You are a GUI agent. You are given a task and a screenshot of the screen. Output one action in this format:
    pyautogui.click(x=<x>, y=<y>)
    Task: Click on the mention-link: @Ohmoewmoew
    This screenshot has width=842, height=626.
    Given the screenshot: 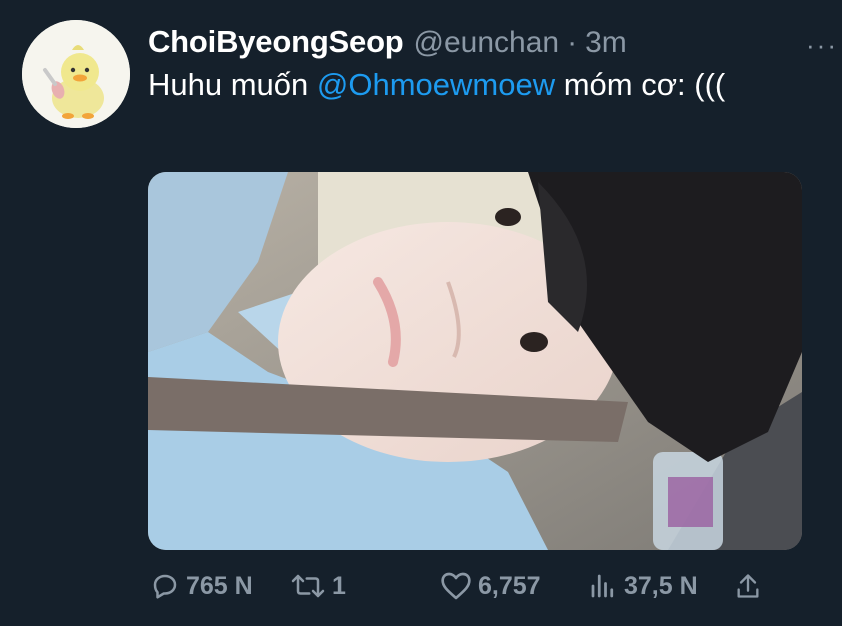 What is the action you would take?
    pyautogui.click(x=436, y=84)
    